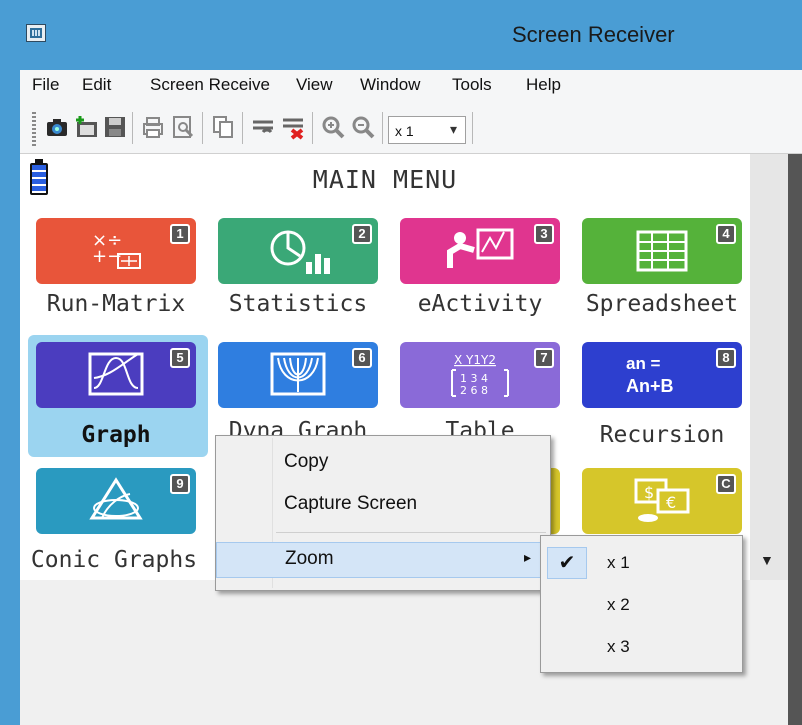 Image resolution: width=802 pixels, height=725 pixels. What do you see at coordinates (404, 131) in the screenshot?
I see `zoom-select-value: x 1` at bounding box center [404, 131].